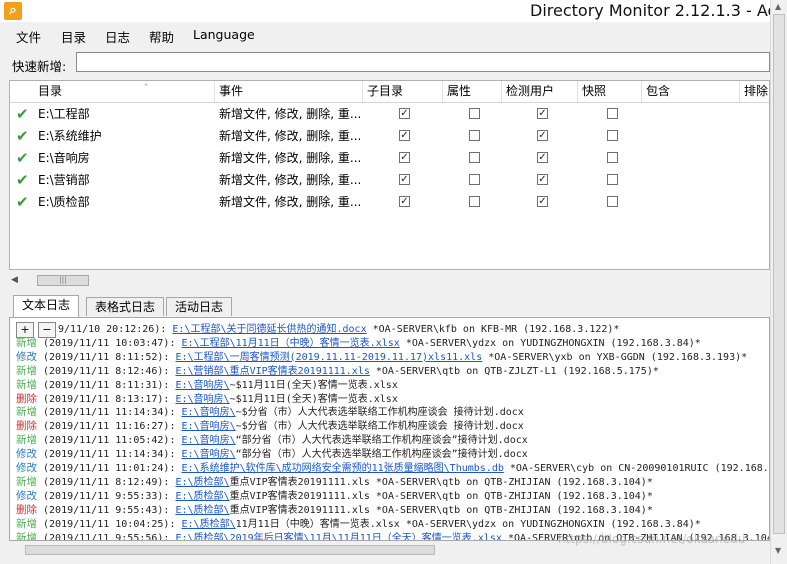 The image size is (787, 564). I want to click on table-row: ✔ E:\营销部 新增文件, 修改, 删除, 重... ✓ ✓, so click(389, 180).